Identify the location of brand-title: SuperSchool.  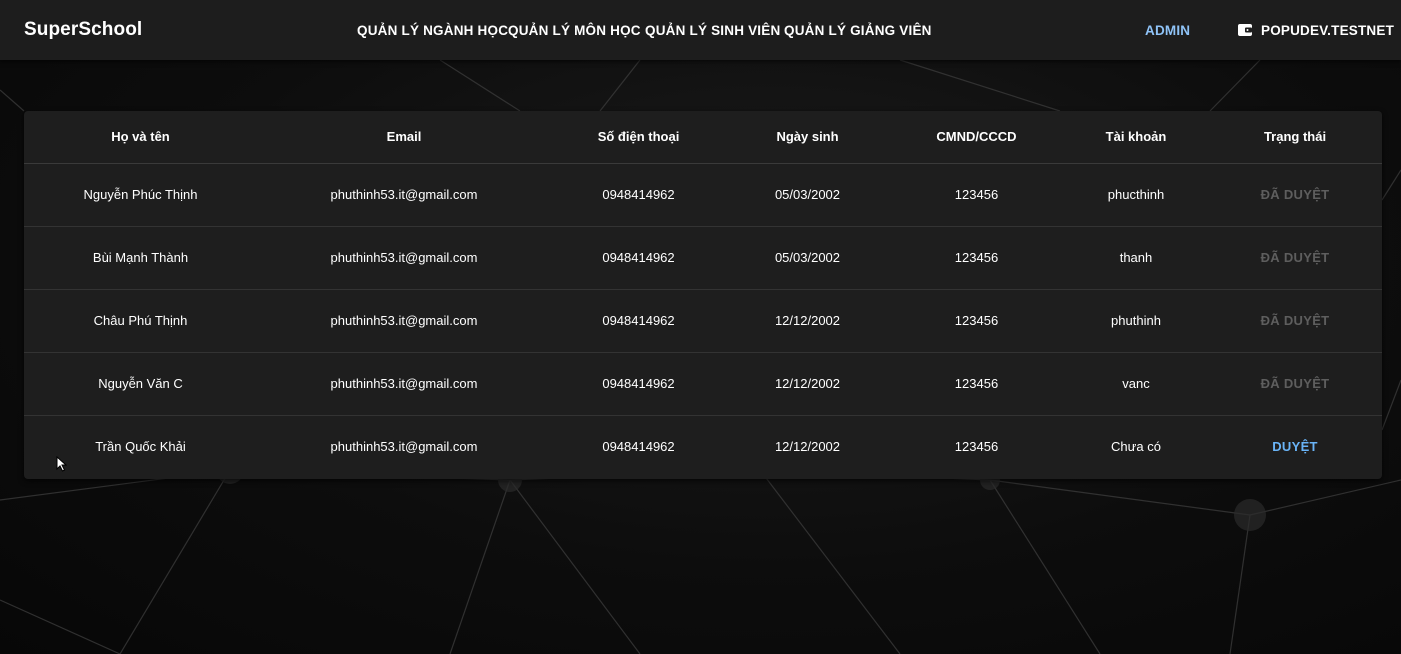
(83, 30).